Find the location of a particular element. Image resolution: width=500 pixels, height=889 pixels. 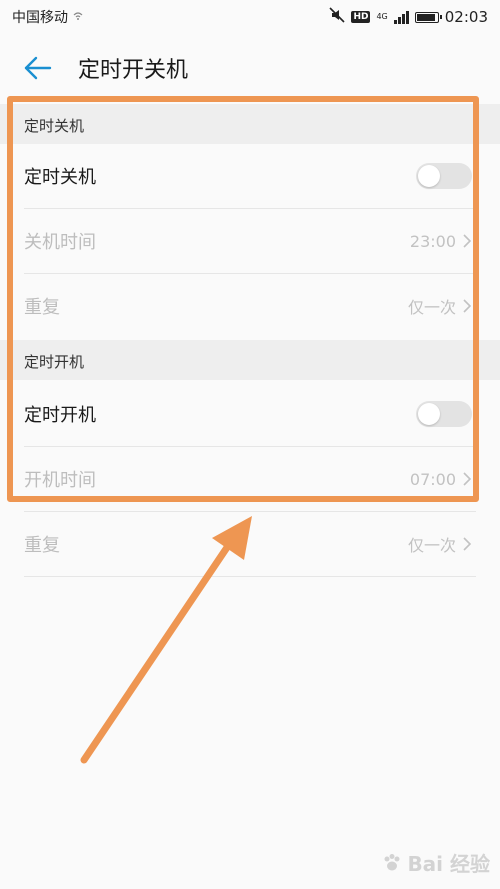

startup-toggle-label: 定时开机 is located at coordinates (60, 415).